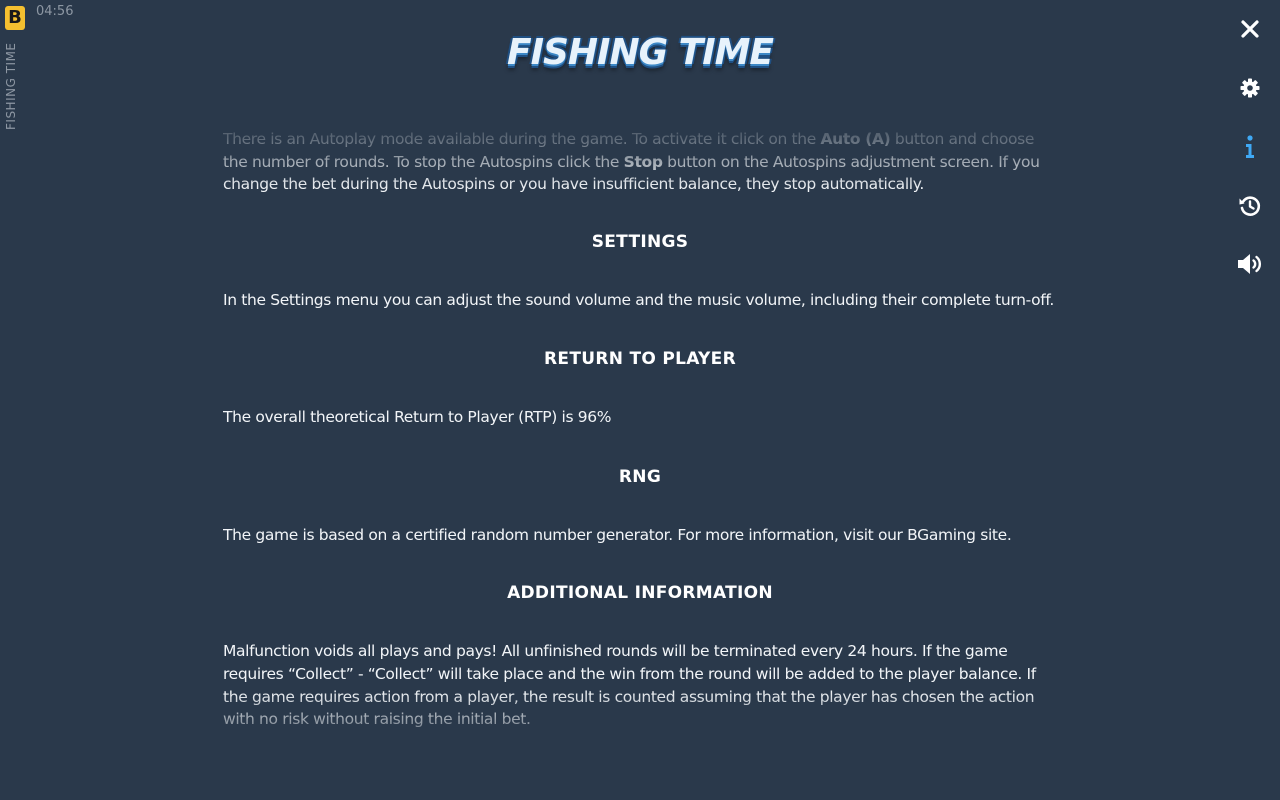 This screenshot has width=1280, height=800. I want to click on game-logo: FISHING TIME, so click(640, 52).